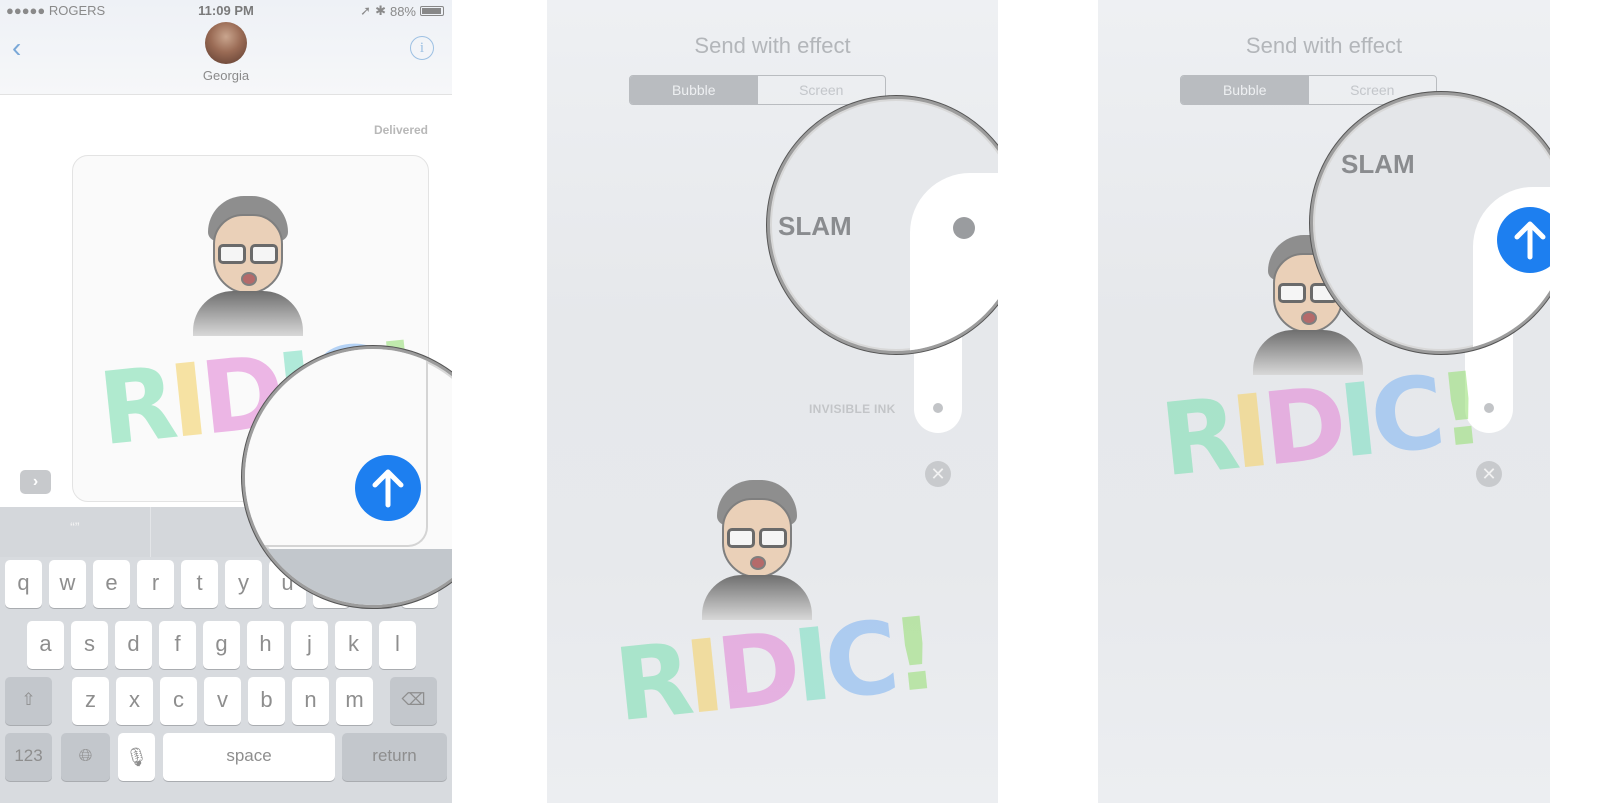  I want to click on status-bar: ●●●●● ROGERS 11:09 PM ➚ ✱ 88%, so click(226, 11).